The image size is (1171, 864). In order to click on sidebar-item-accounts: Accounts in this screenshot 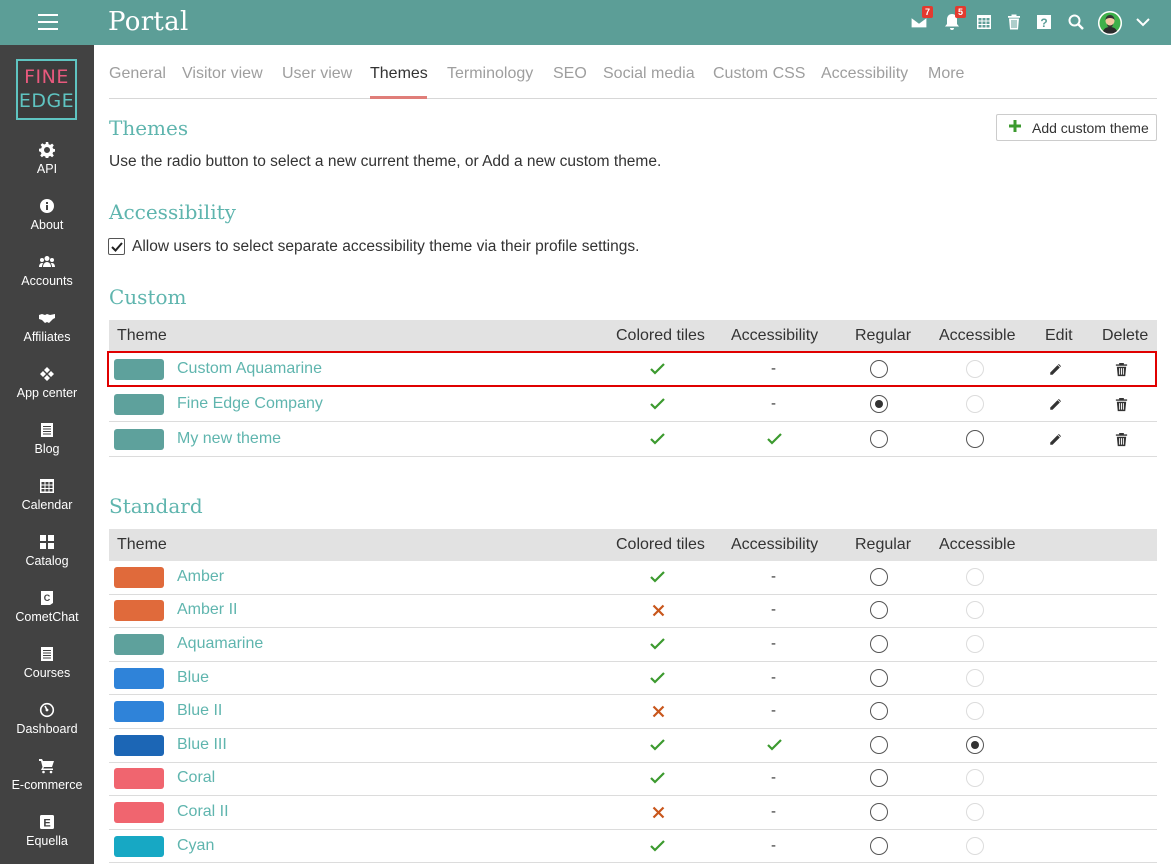, I will do `click(47, 282)`.